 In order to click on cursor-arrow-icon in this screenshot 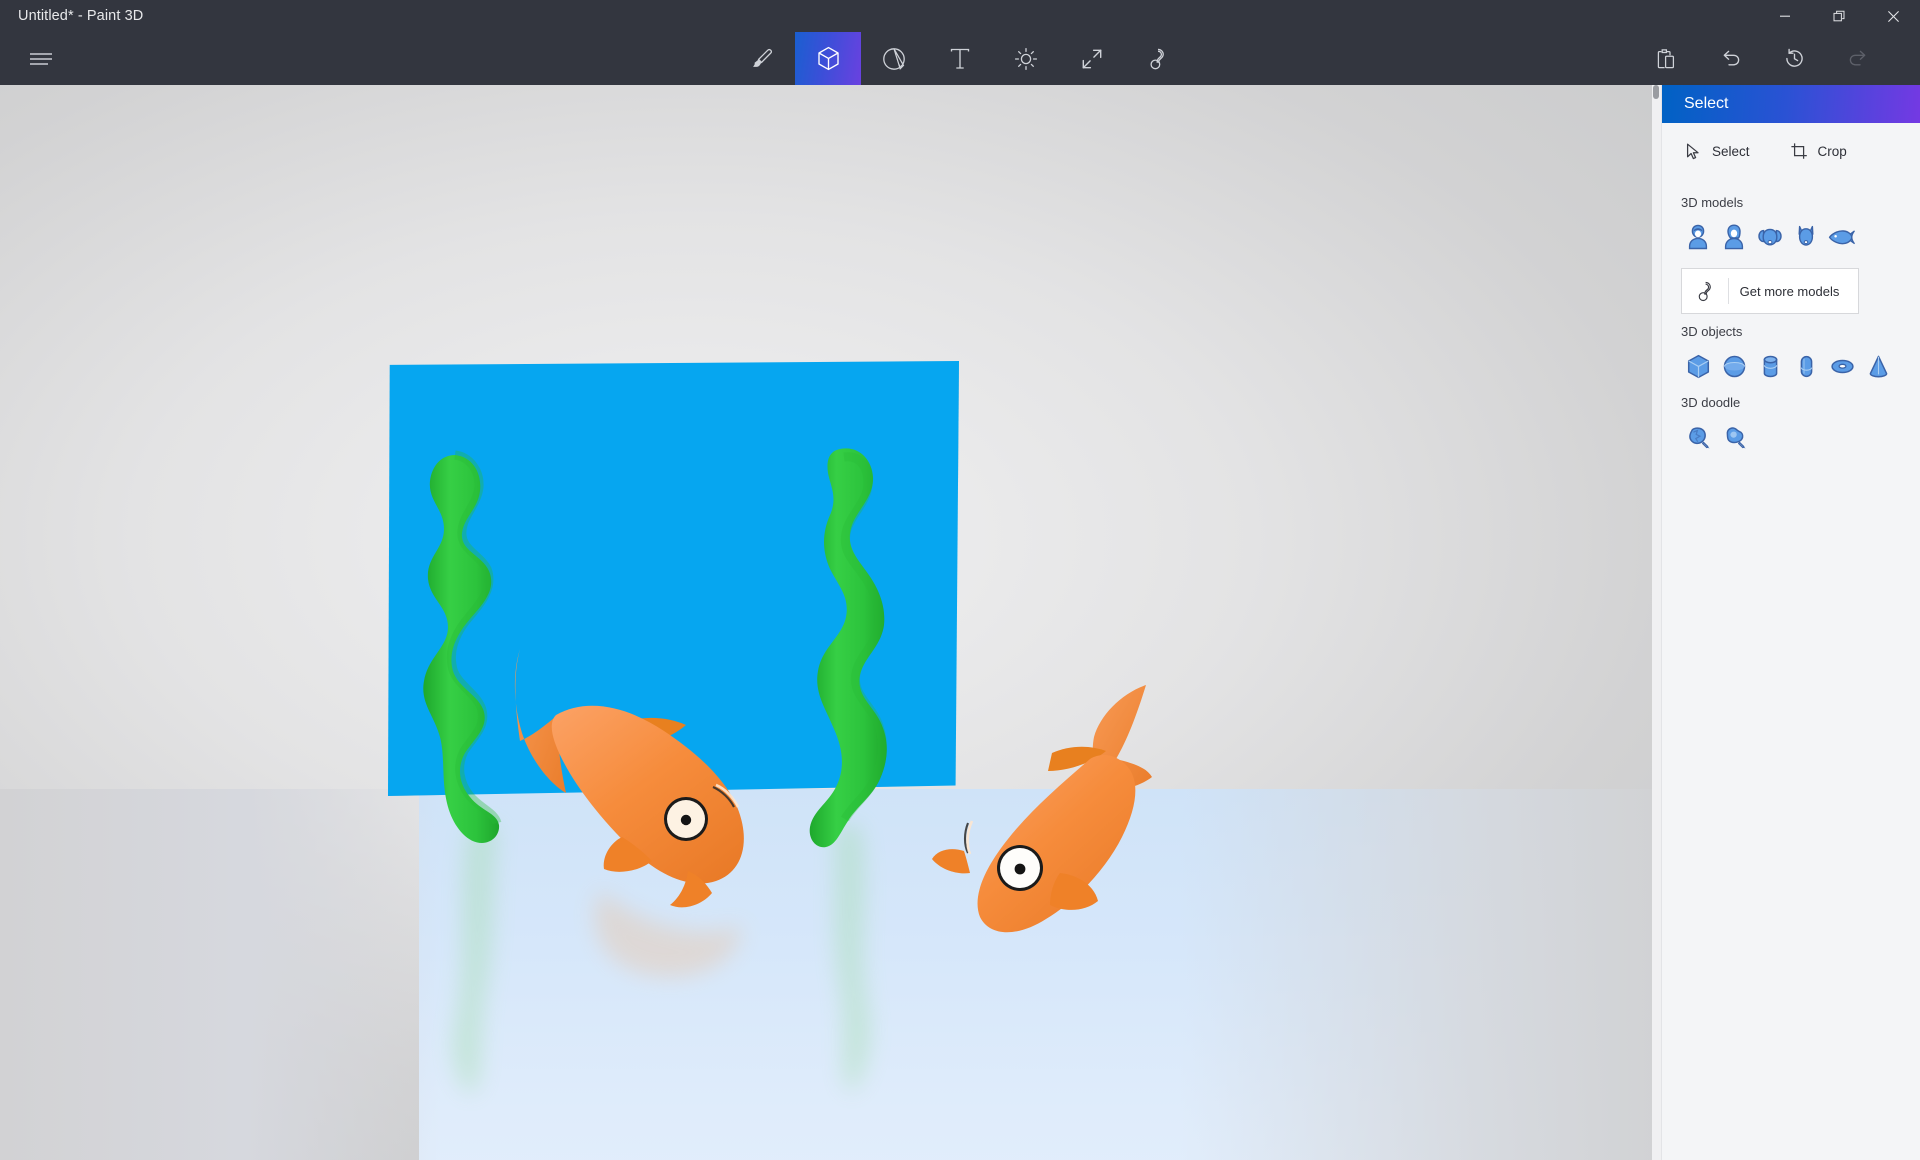, I will do `click(1692, 151)`.